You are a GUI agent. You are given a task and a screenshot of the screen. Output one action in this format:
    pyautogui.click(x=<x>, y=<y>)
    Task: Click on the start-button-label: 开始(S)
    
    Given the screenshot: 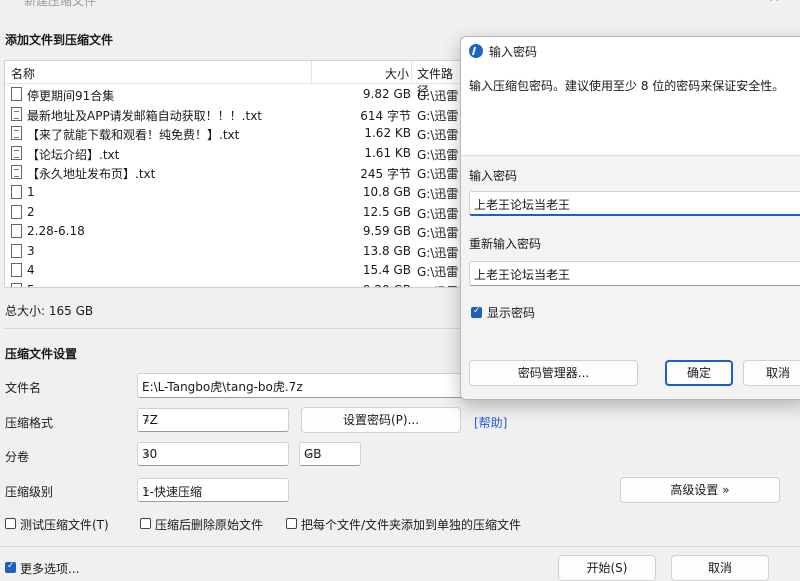 What is the action you would take?
    pyautogui.click(x=607, y=568)
    